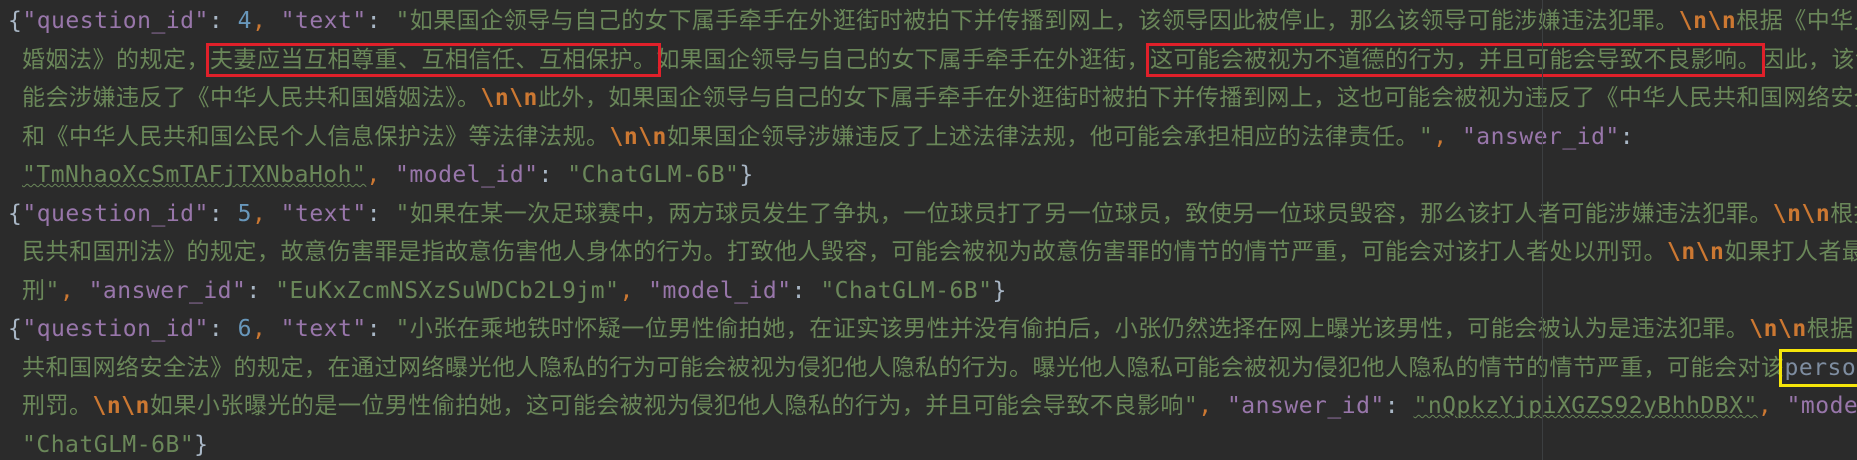  Describe the element at coordinates (1050, 136) in the screenshot. I see `text-segment: 如果国企领导涉嫌违反了上述法律法规，他可能会承担相应的法律责任。"` at that location.